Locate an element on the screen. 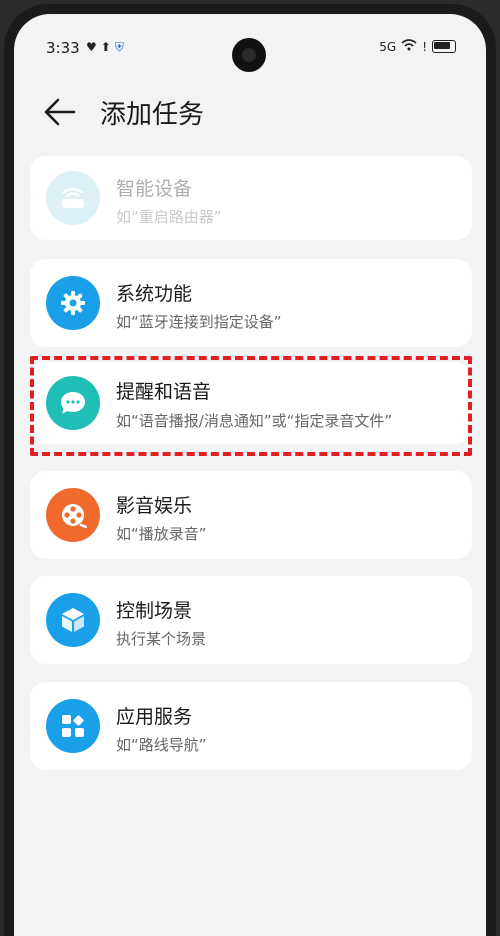 Image resolution: width=500 pixels, height=936 pixels. item-title: 系统功能 is located at coordinates (154, 294).